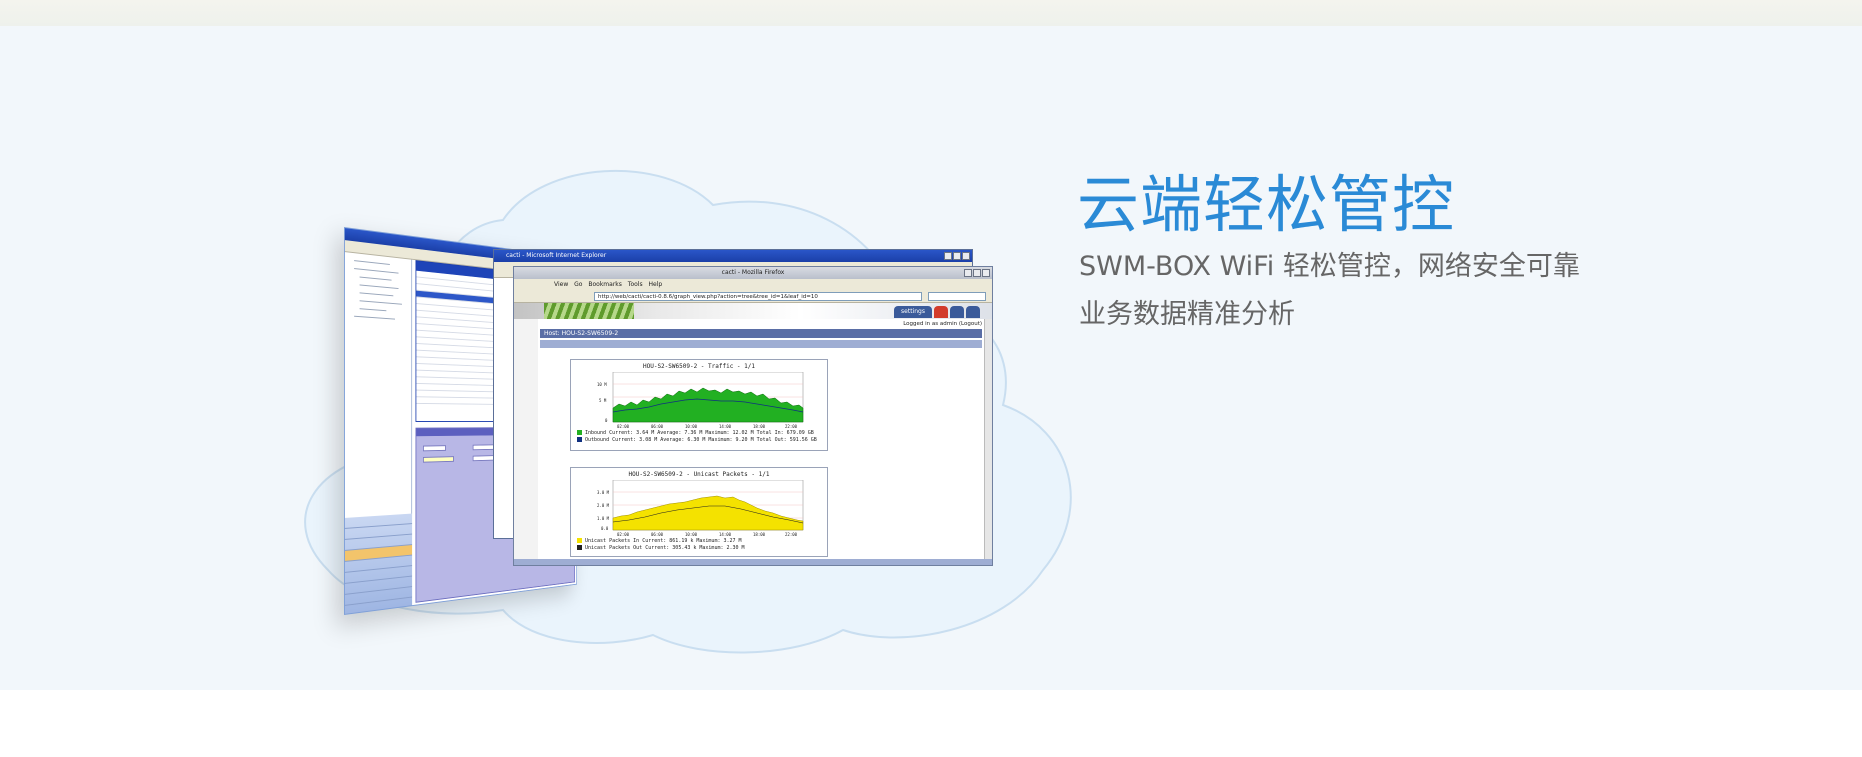 Image resolution: width=1862 pixels, height=757 pixels. I want to click on ff-scrollbar, so click(988, 442).